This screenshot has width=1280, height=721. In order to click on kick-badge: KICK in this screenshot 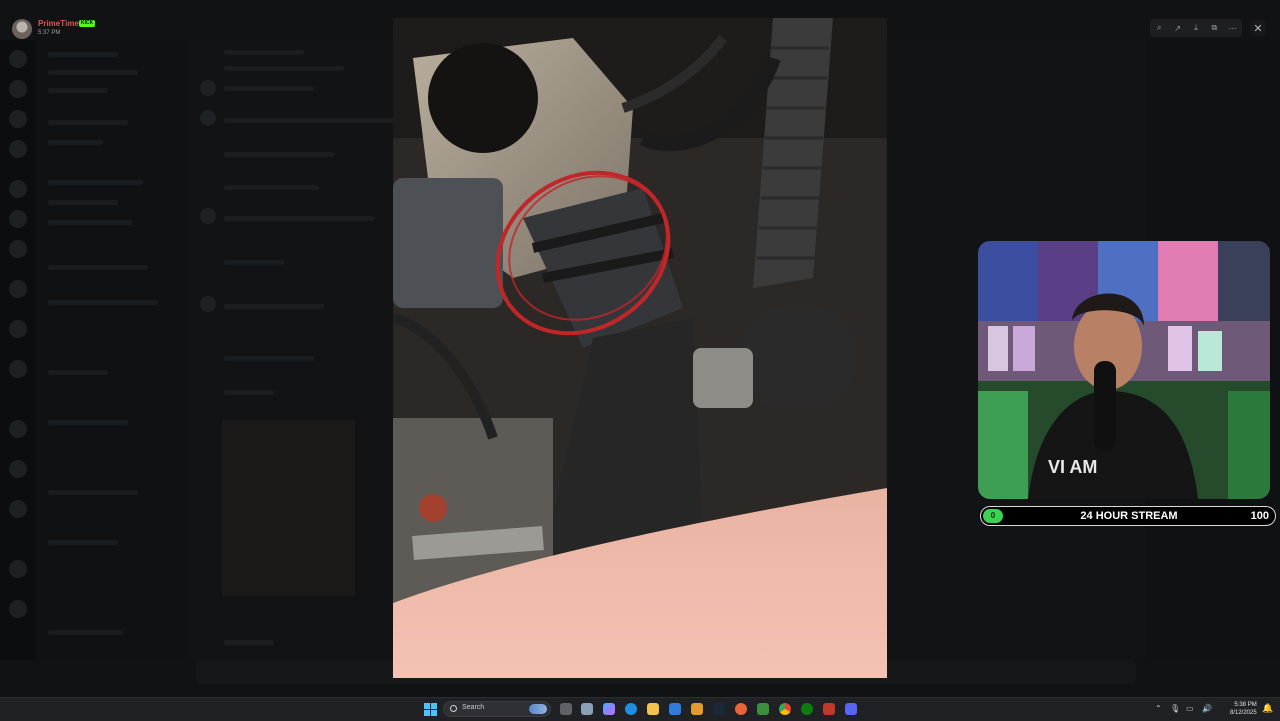, I will do `click(87, 23)`.